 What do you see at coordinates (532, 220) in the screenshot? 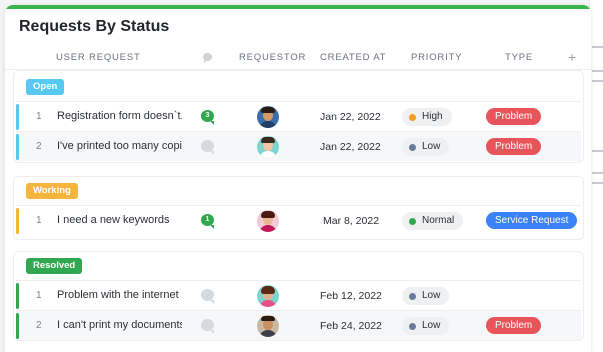
I see `type-badge: Service Request` at bounding box center [532, 220].